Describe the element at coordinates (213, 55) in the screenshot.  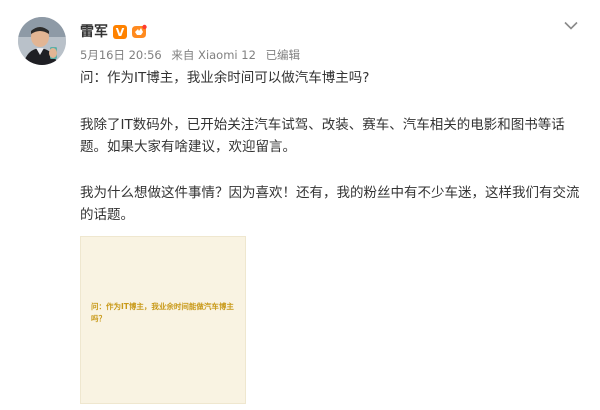
I see `post-source: 来自 Xiaomi 12` at that location.